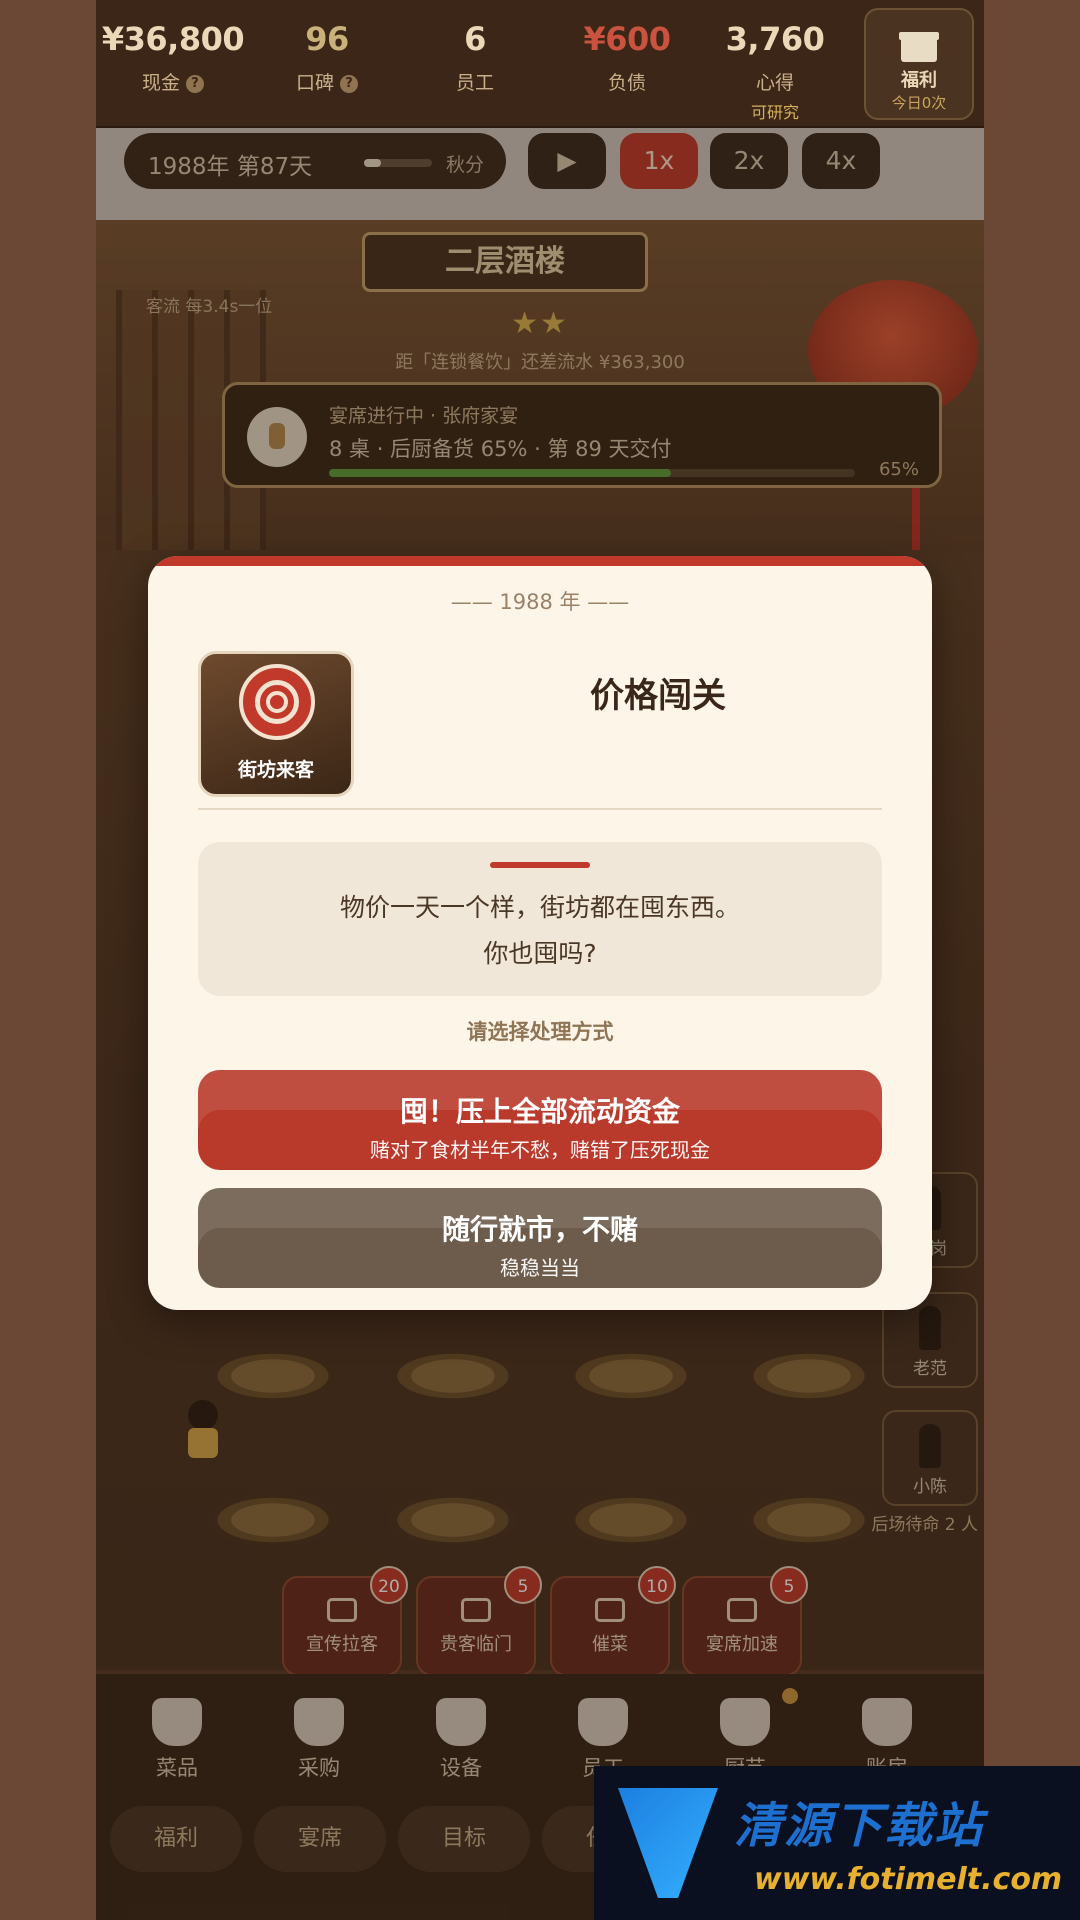  What do you see at coordinates (774, 83) in the screenshot?
I see `insight-label: 心得` at bounding box center [774, 83].